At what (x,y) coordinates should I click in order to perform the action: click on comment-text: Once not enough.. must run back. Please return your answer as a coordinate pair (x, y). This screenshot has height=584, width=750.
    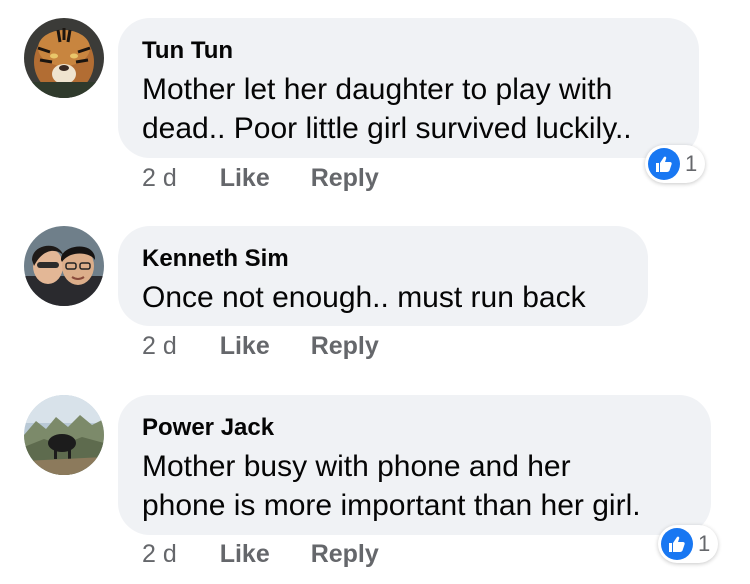
    Looking at the image, I should click on (383, 297).